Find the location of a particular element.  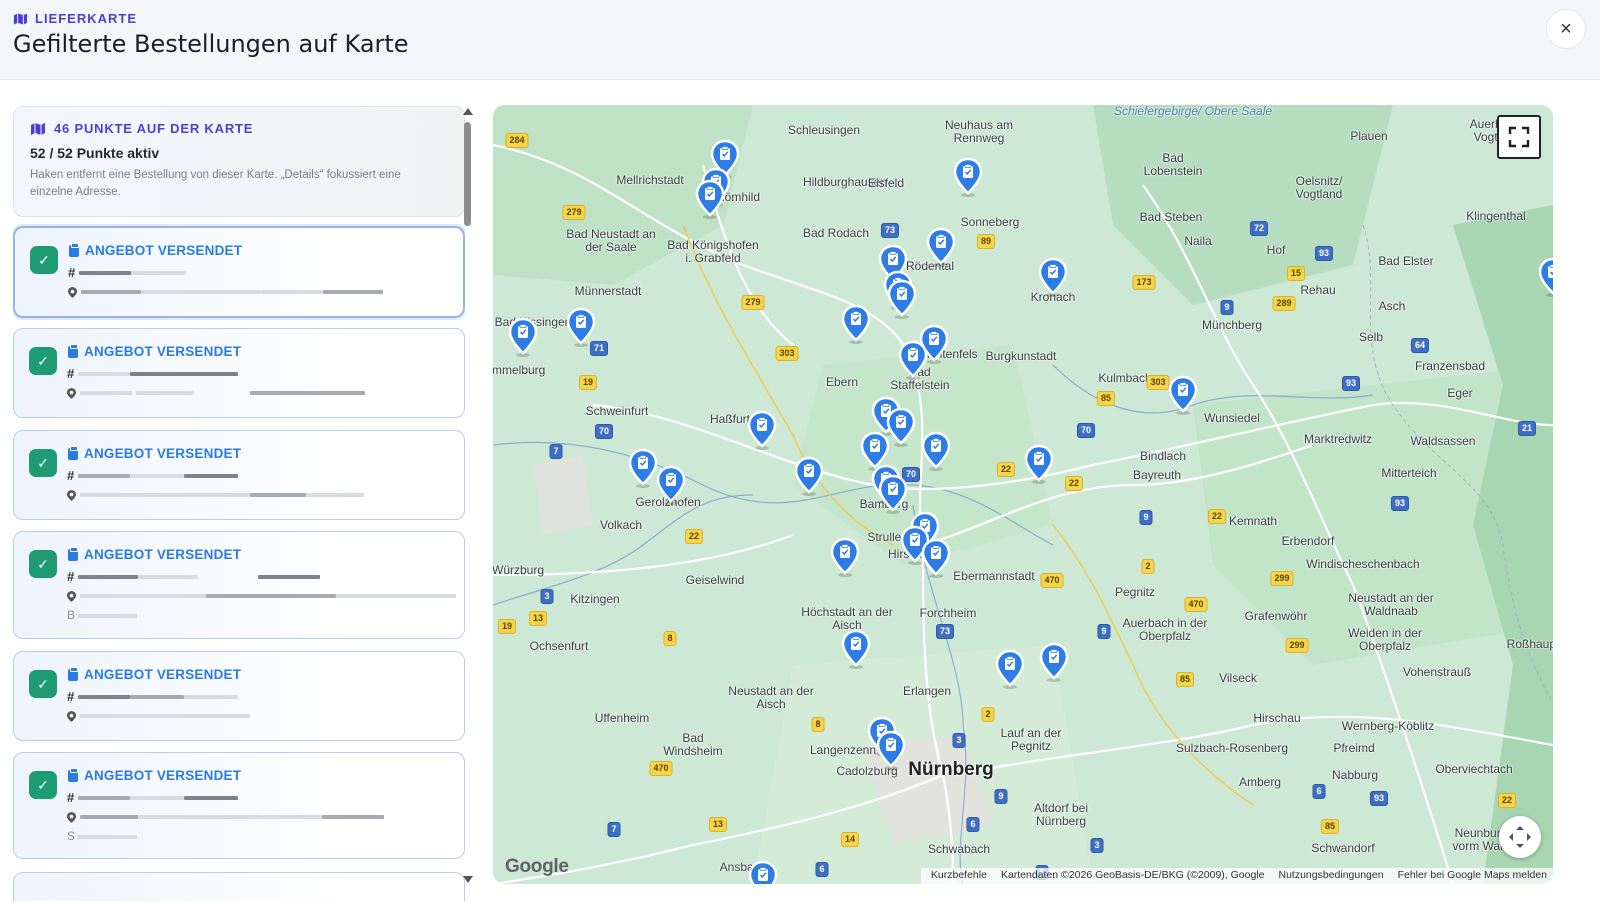

camera-control-button is located at coordinates (1520, 837).